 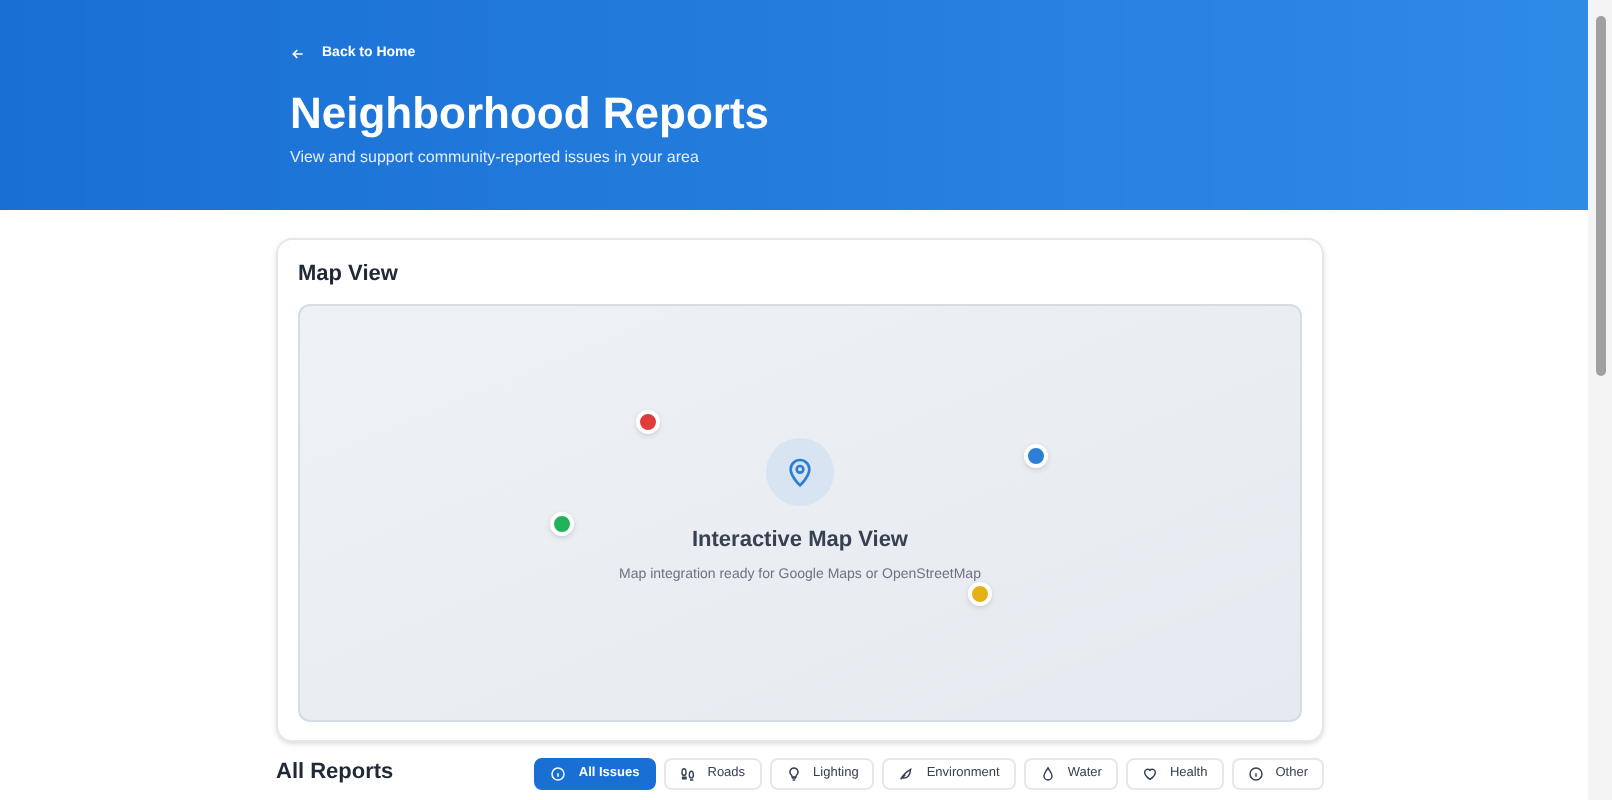 What do you see at coordinates (348, 275) in the screenshot?
I see `card-title: Map View` at bounding box center [348, 275].